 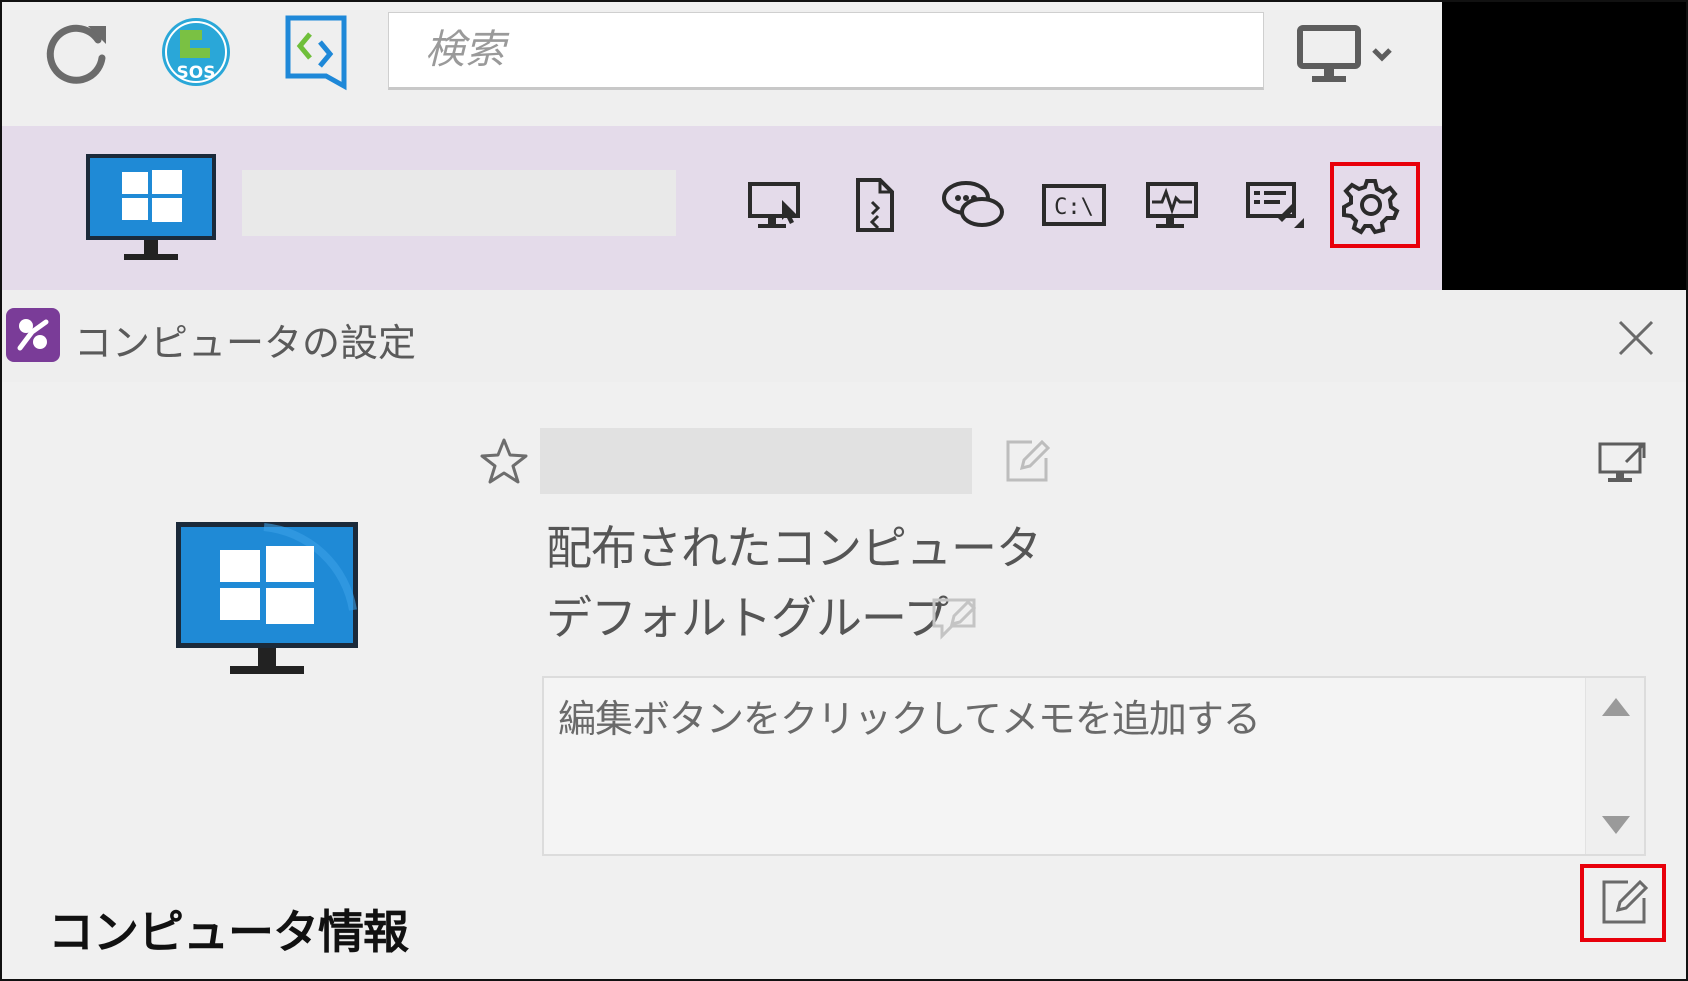 What do you see at coordinates (775, 205) in the screenshot?
I see `remote-control-icon` at bounding box center [775, 205].